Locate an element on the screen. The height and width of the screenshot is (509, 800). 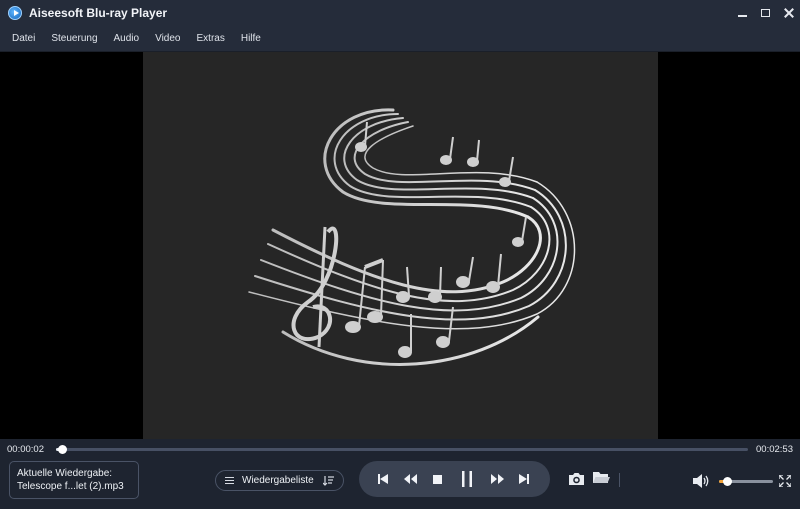
close-icon is located at coordinates (789, 13).